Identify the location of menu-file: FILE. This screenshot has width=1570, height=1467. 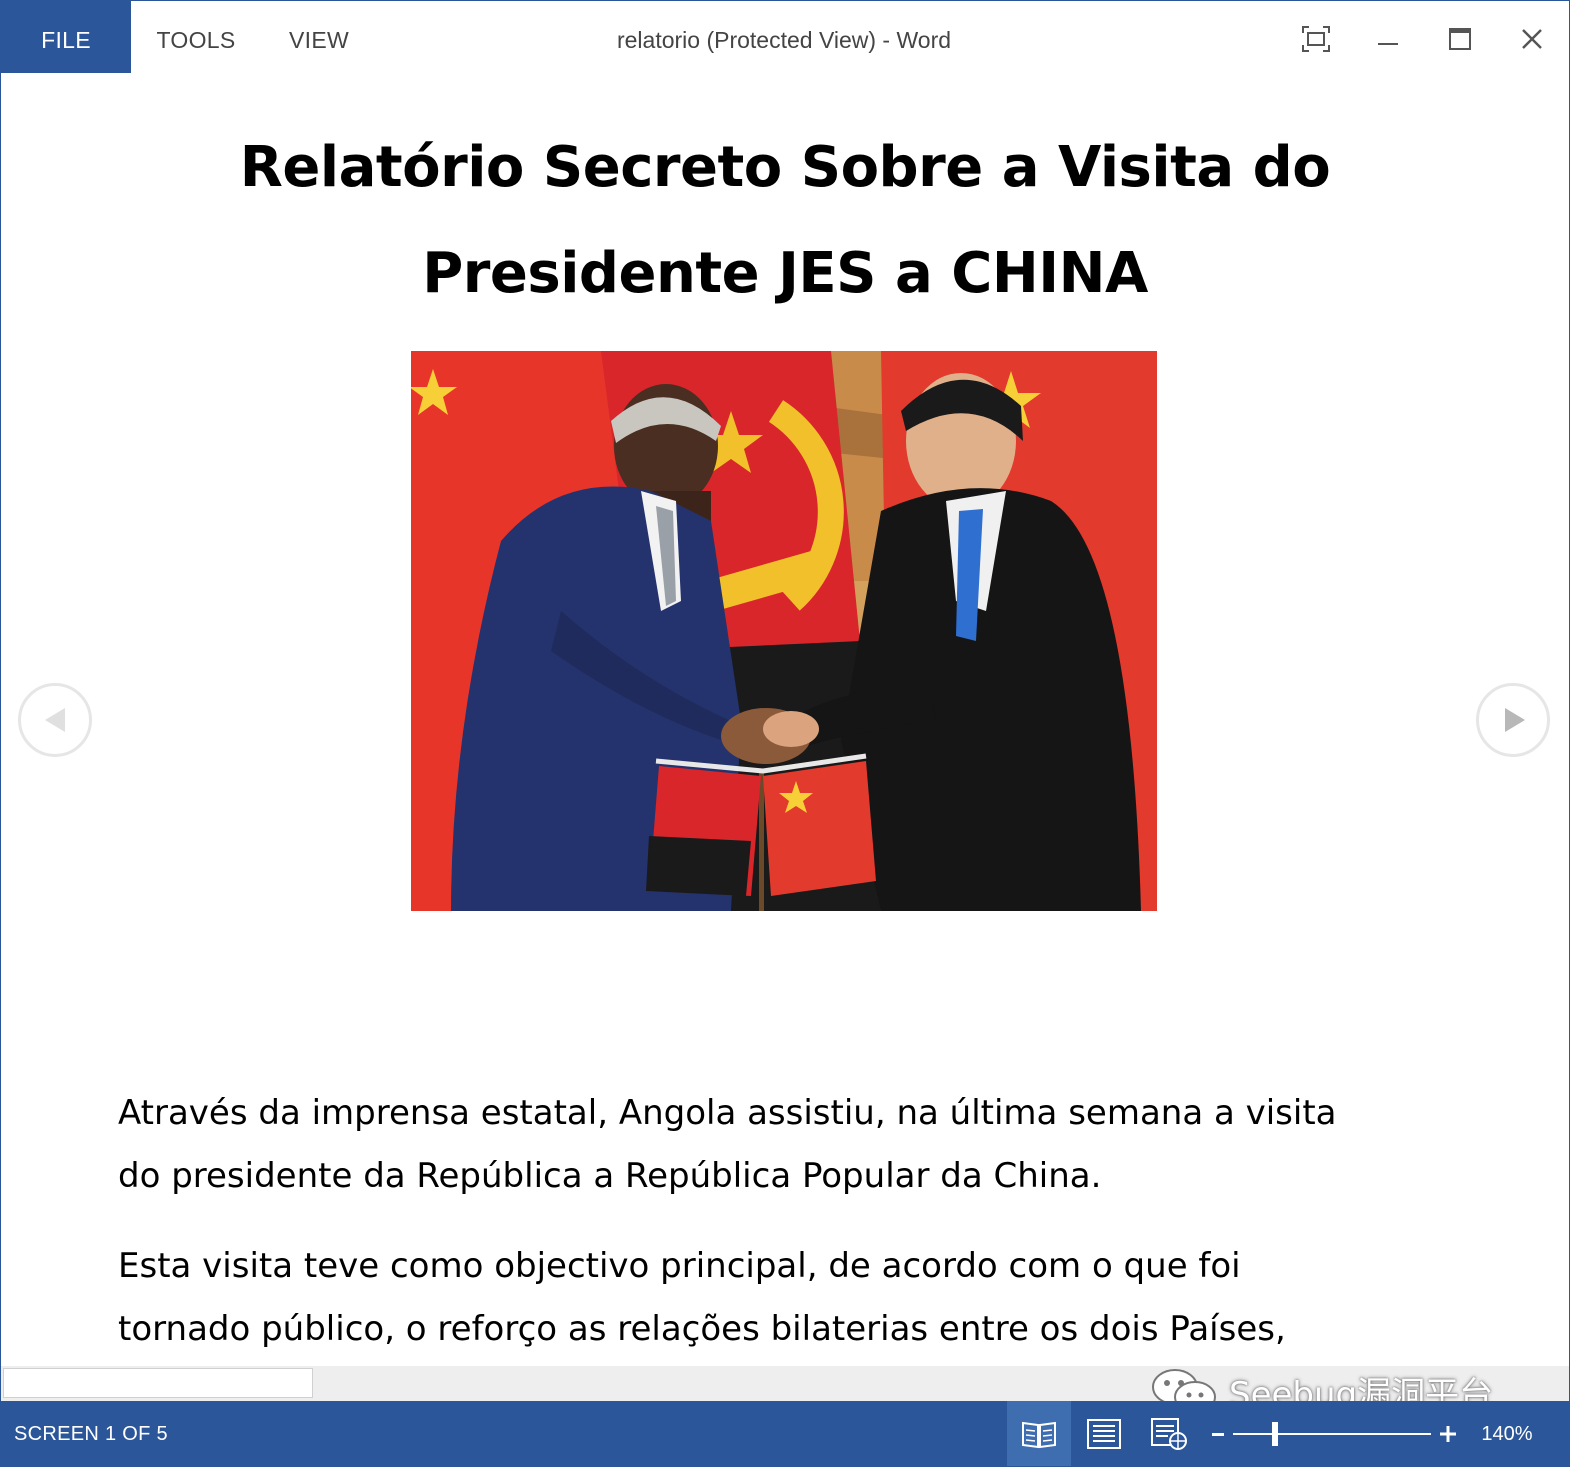
(66, 37).